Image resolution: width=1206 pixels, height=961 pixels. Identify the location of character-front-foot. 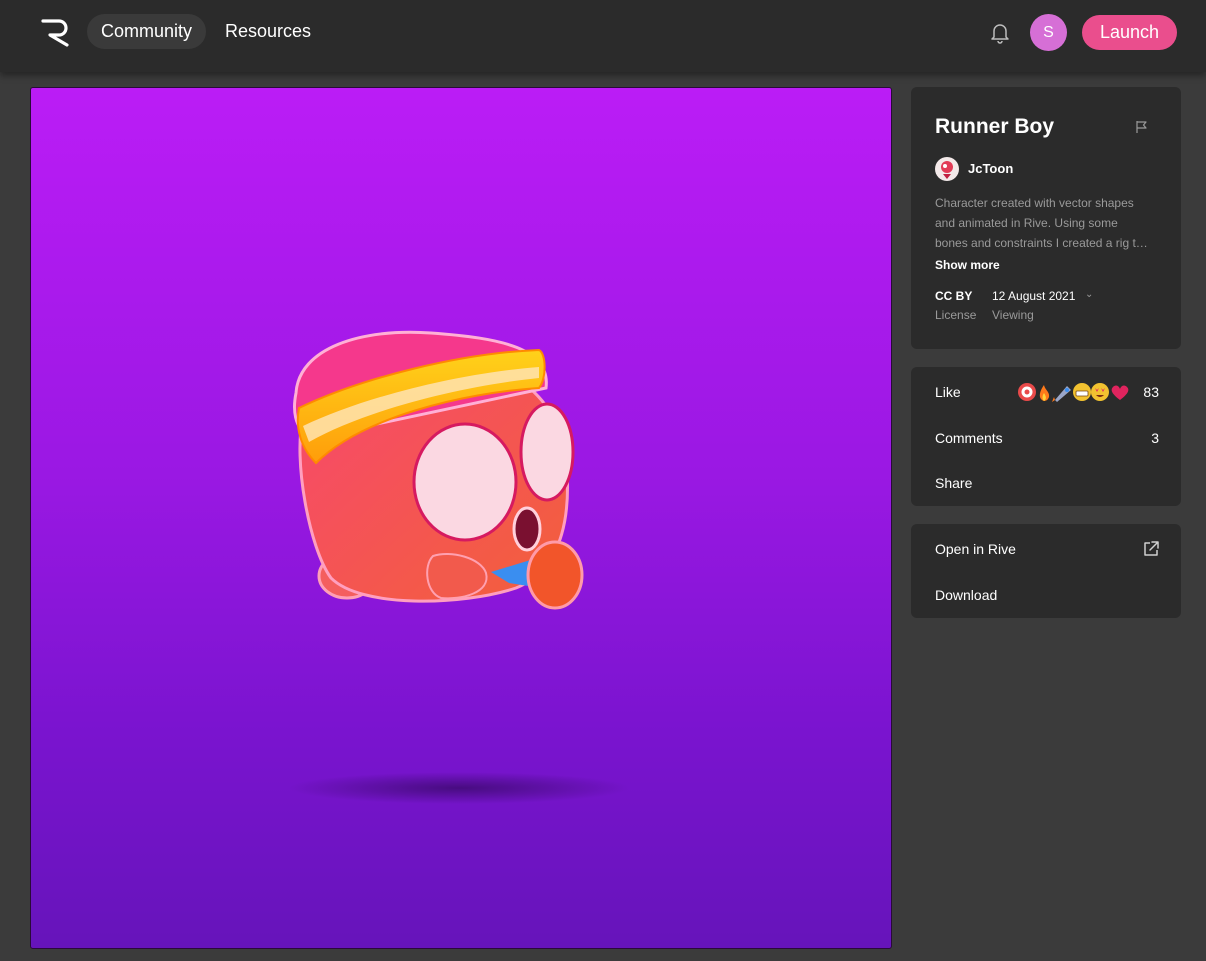
(555, 575).